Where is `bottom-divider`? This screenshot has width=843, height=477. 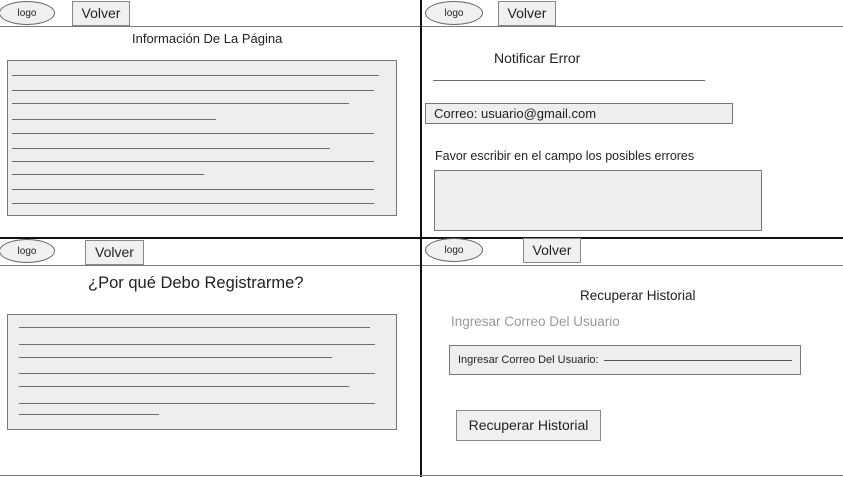 bottom-divider is located at coordinates (421, 475).